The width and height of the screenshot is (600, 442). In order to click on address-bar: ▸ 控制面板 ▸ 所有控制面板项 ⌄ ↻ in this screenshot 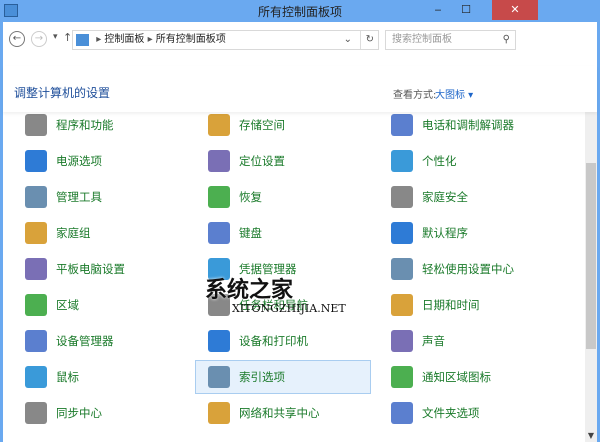, I will do `click(225, 40)`.